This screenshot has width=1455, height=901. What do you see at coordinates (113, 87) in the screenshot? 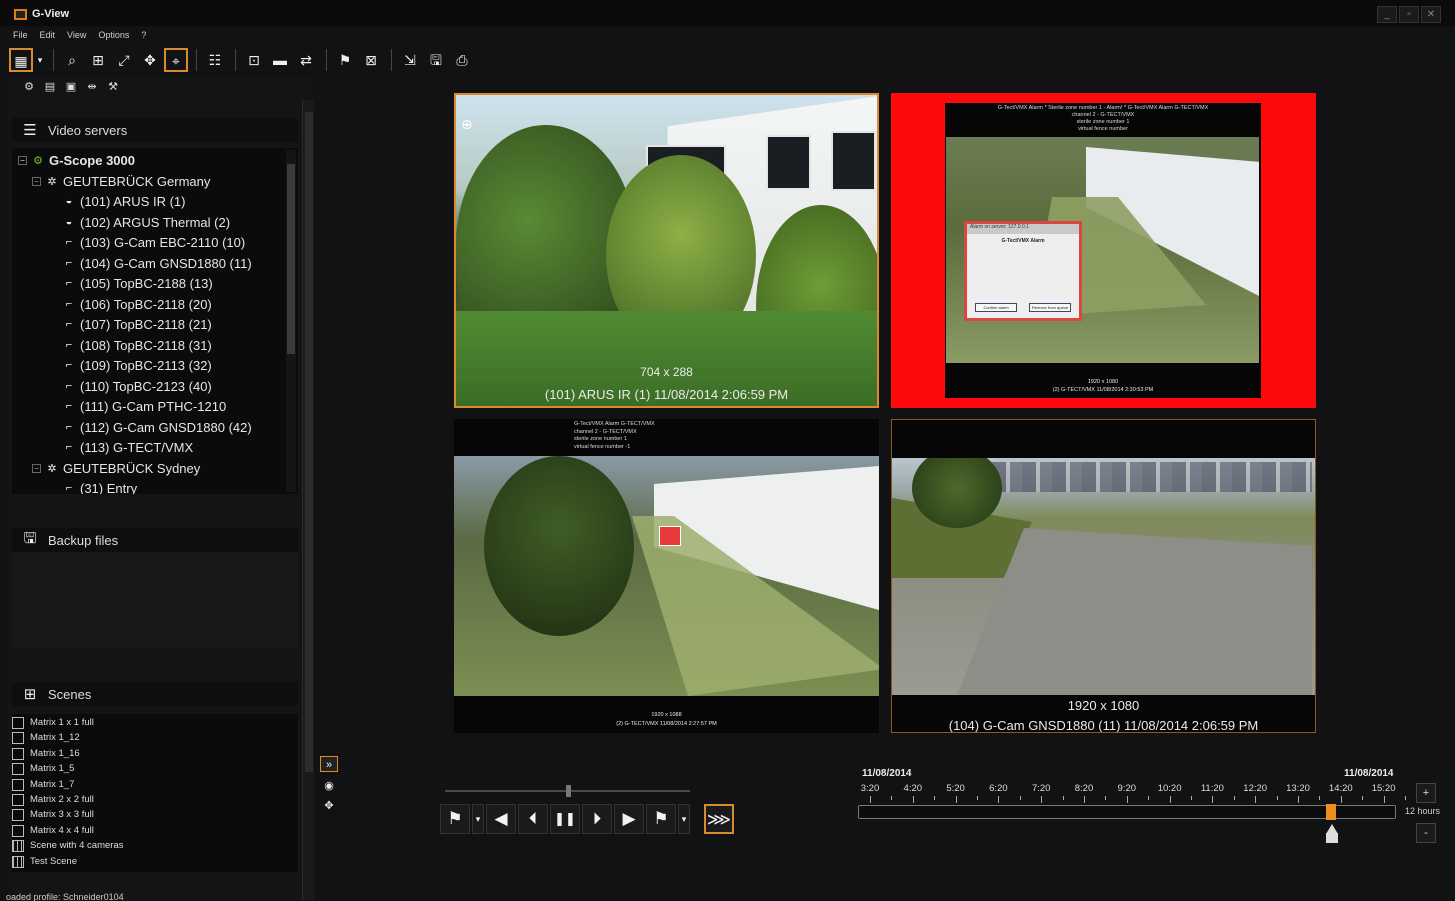
I see `tools-tab-icon: ⚒` at bounding box center [113, 87].